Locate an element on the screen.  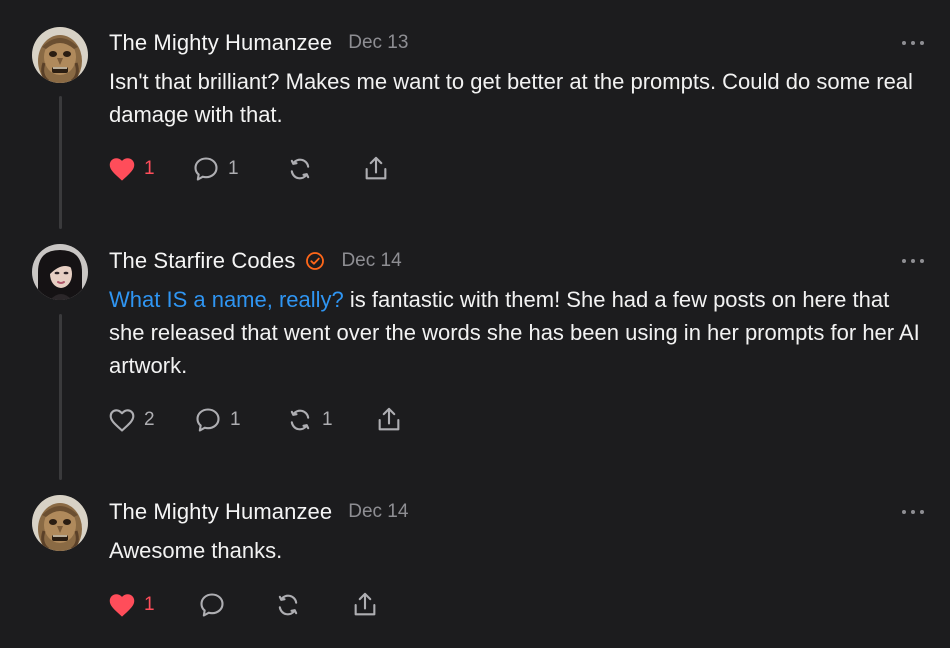
comment-header: The Starfire Codes Dec 14 is located at coordinates (255, 261).